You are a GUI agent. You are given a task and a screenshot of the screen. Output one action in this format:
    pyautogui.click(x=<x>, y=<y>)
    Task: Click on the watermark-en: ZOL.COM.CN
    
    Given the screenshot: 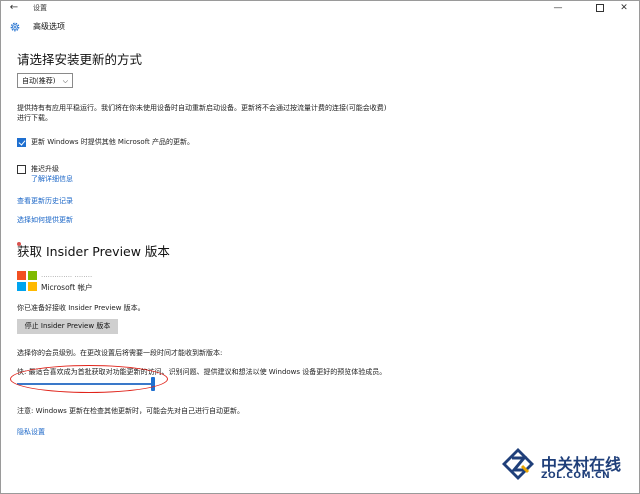 What is the action you would take?
    pyautogui.click(x=576, y=476)
    